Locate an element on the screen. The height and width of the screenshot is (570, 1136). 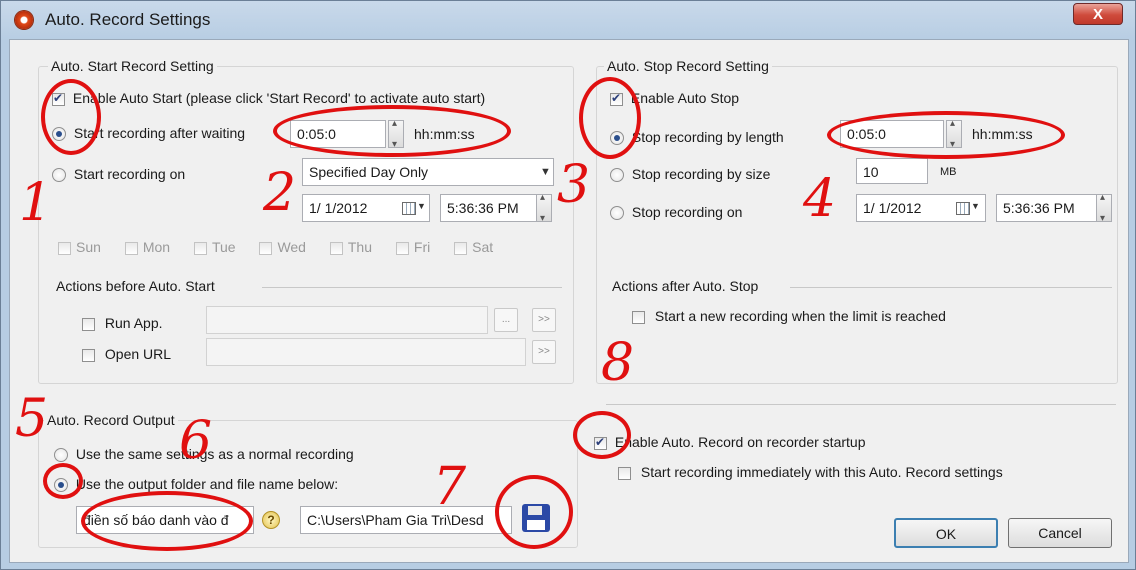
actions-after-stop-heading: Actions after Auto. Stop is located at coordinates (685, 286).